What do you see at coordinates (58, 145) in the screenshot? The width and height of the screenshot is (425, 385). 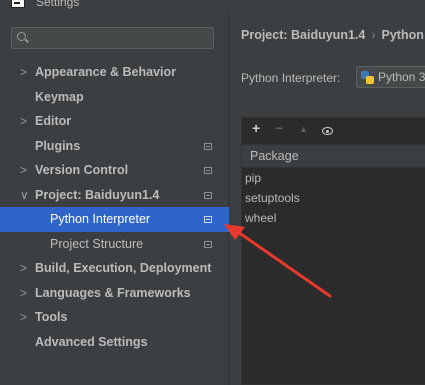 I see `sidebar-item-label: Plugins` at bounding box center [58, 145].